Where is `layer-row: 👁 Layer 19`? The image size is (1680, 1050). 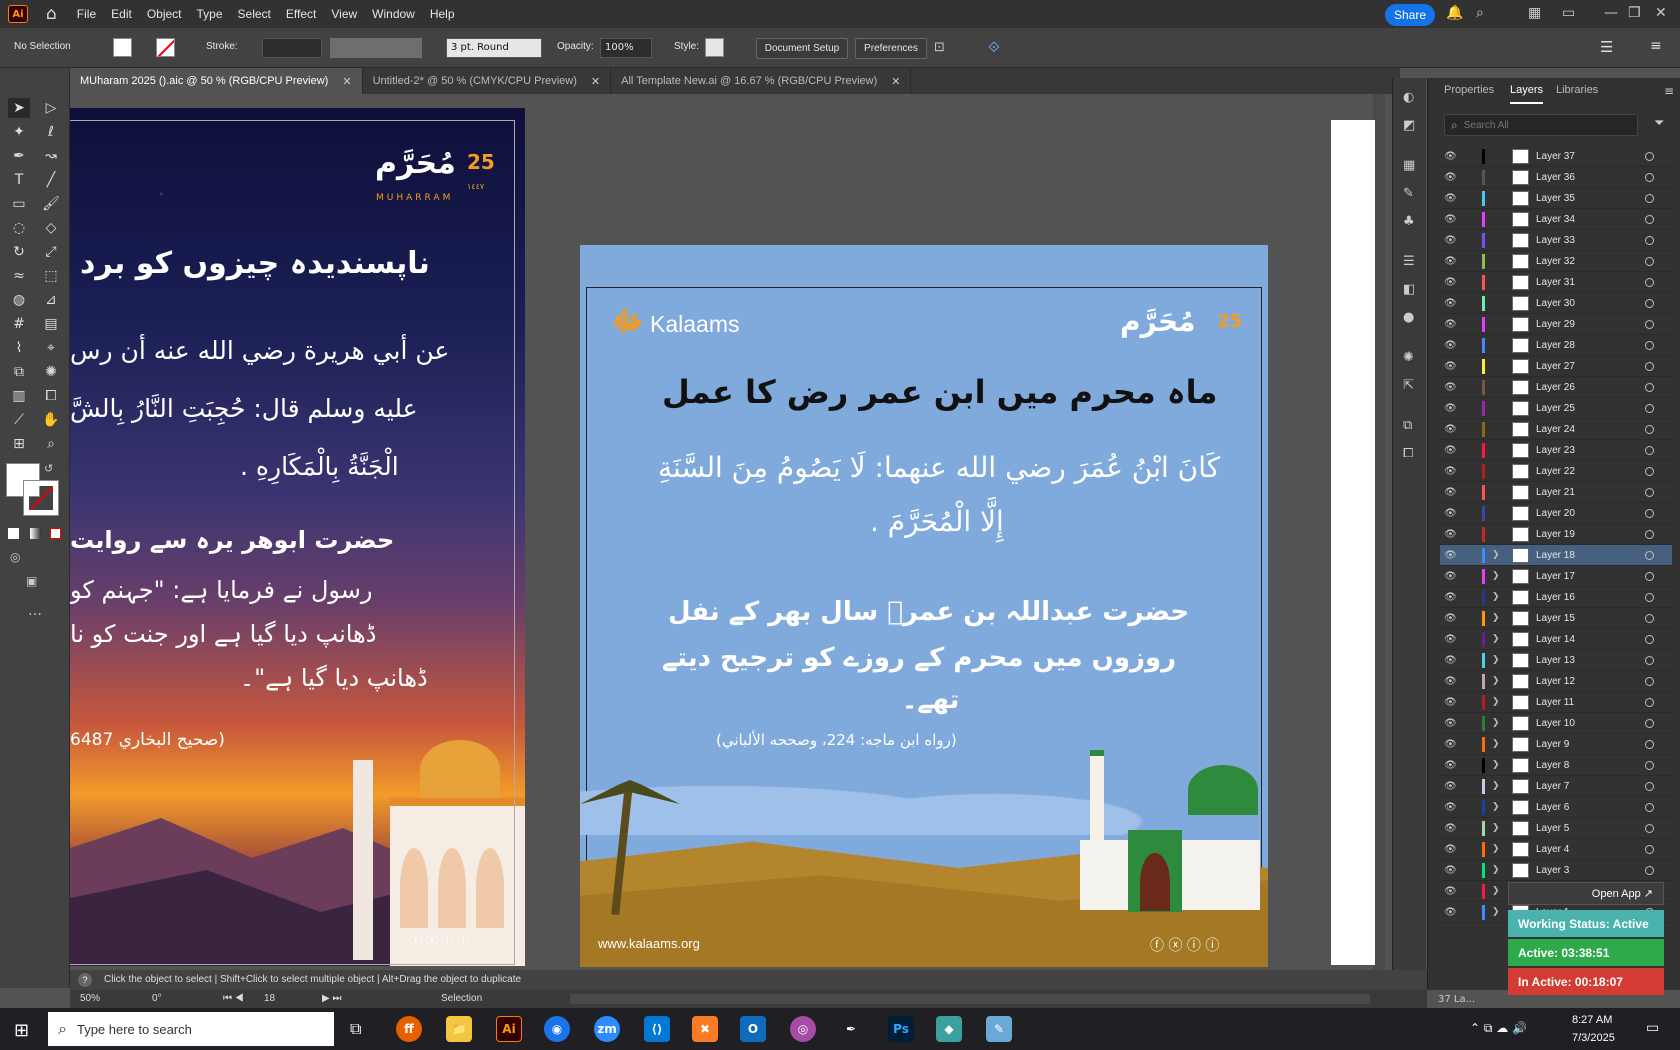
layer-row: 👁 Layer 19 is located at coordinates (1556, 534).